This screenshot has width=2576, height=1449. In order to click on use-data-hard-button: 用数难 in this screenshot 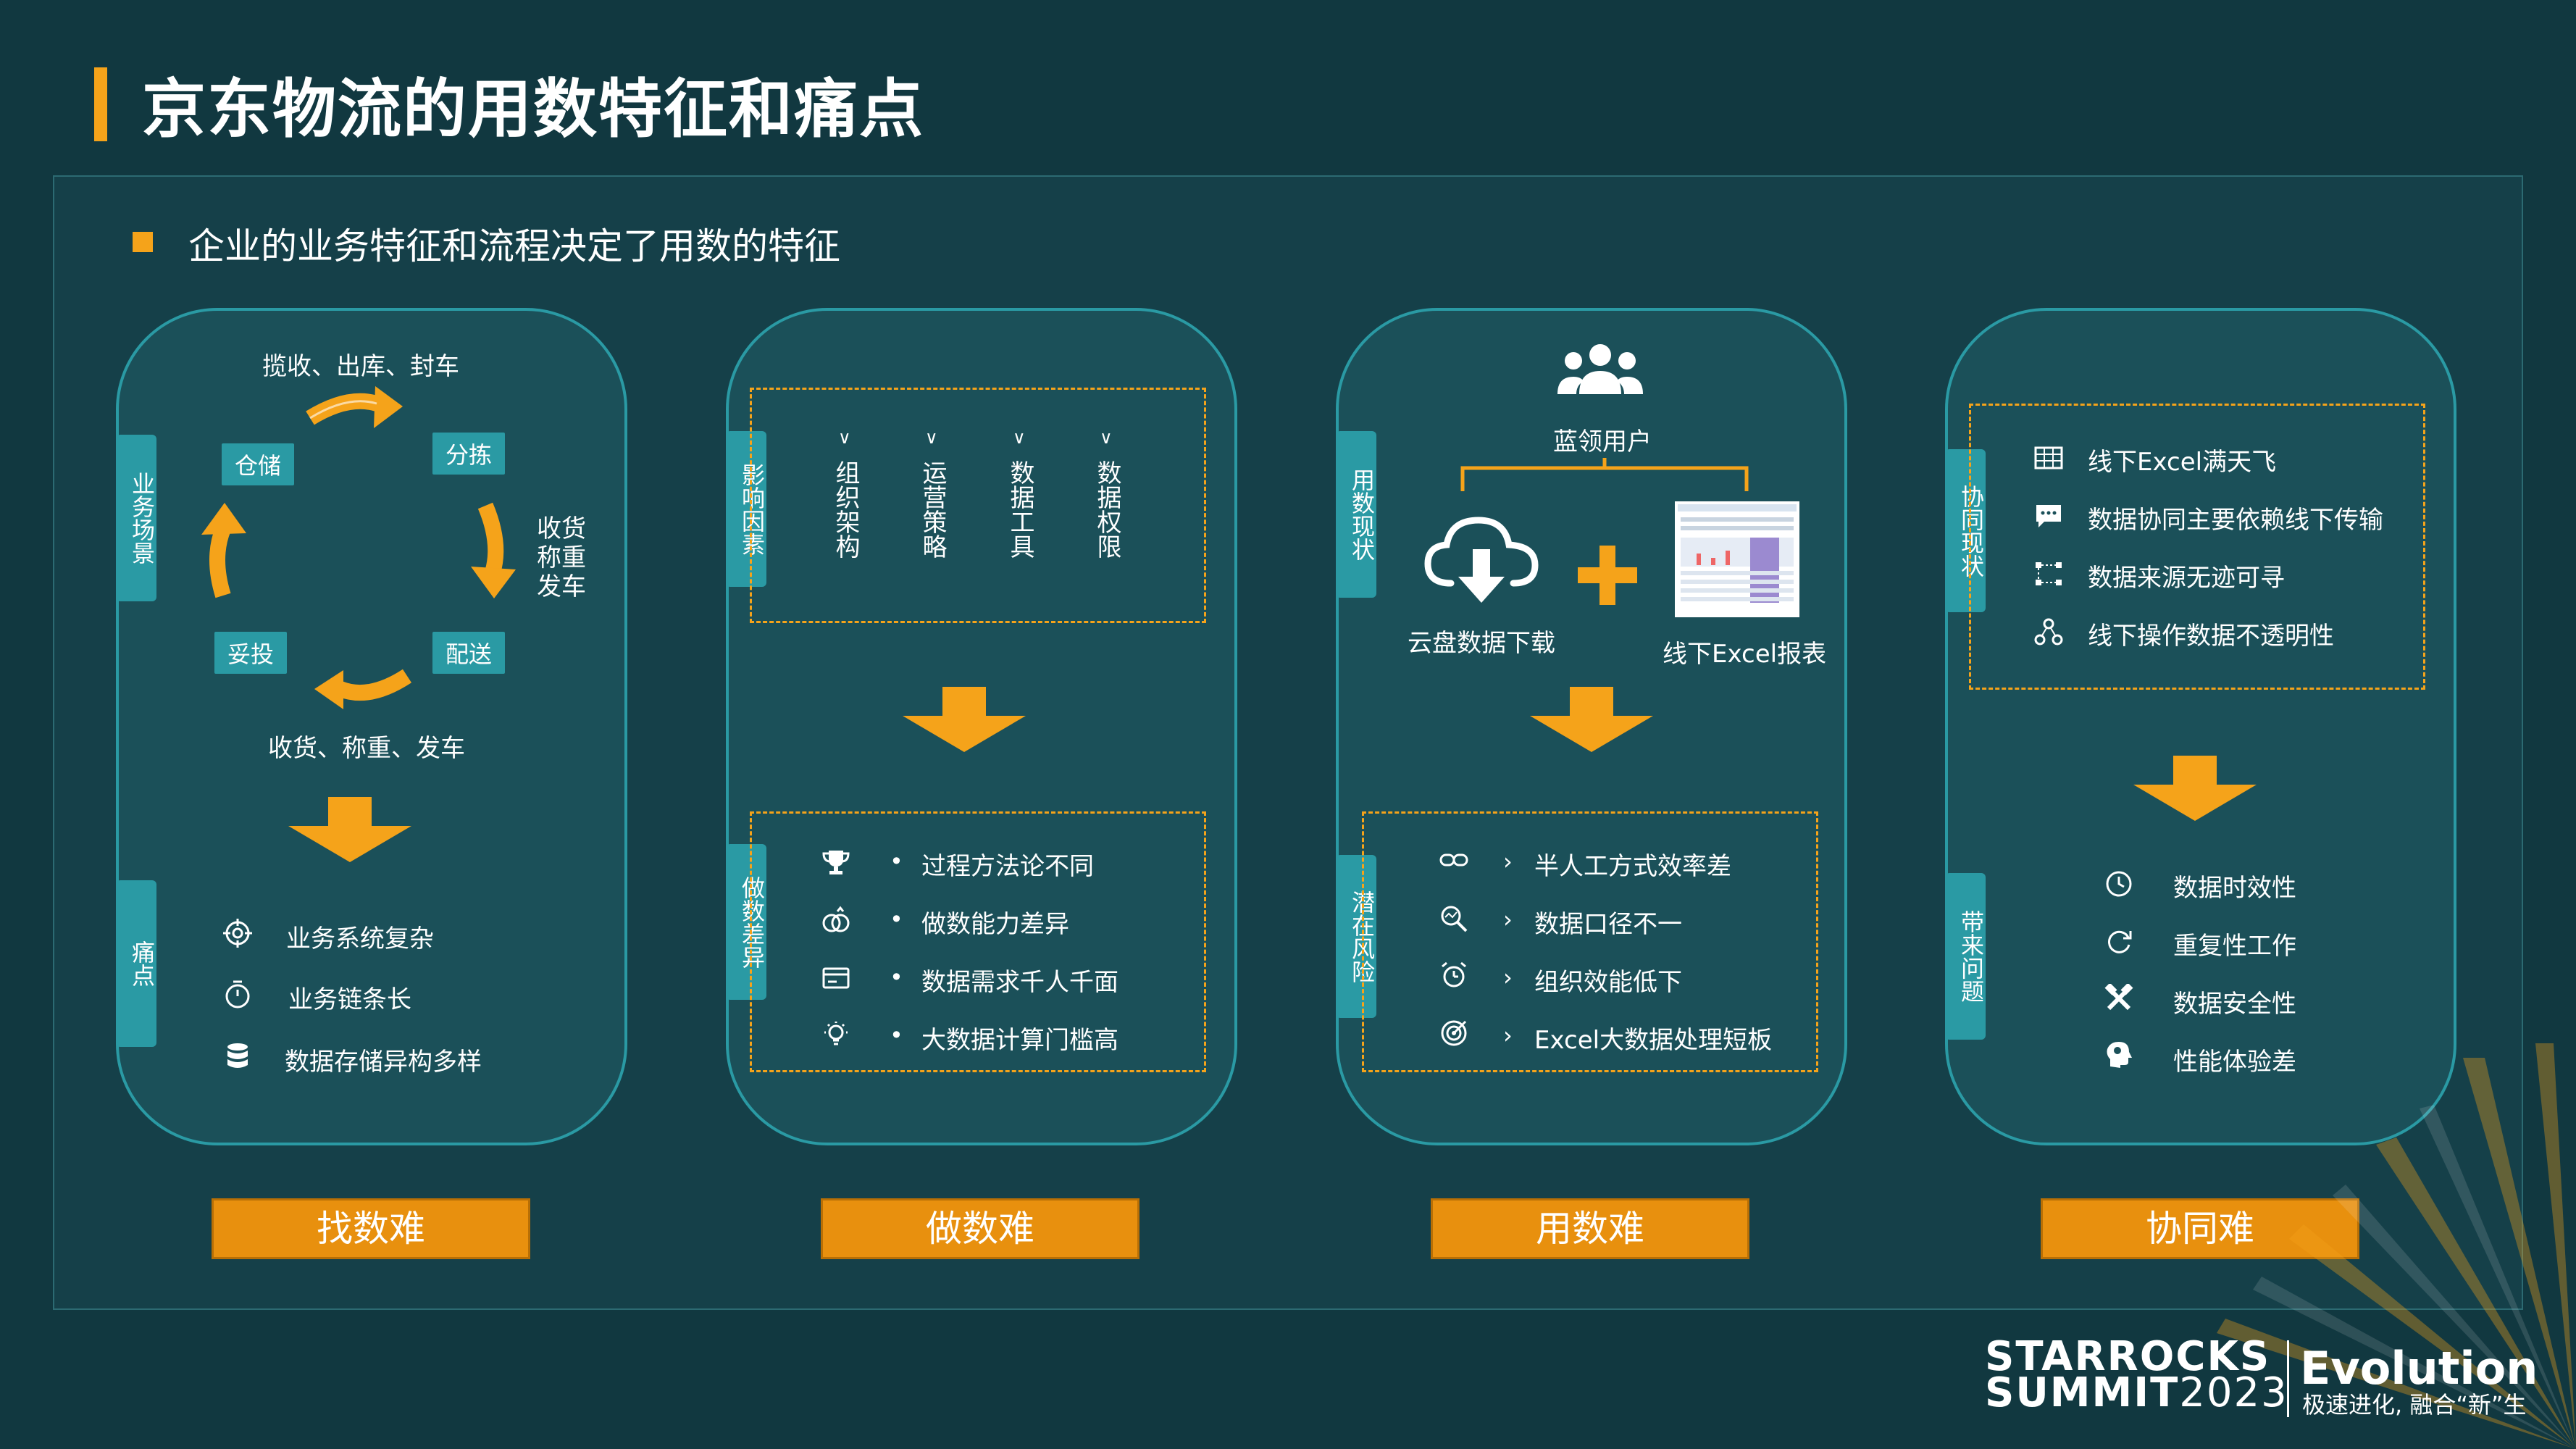, I will do `click(1590, 1228)`.